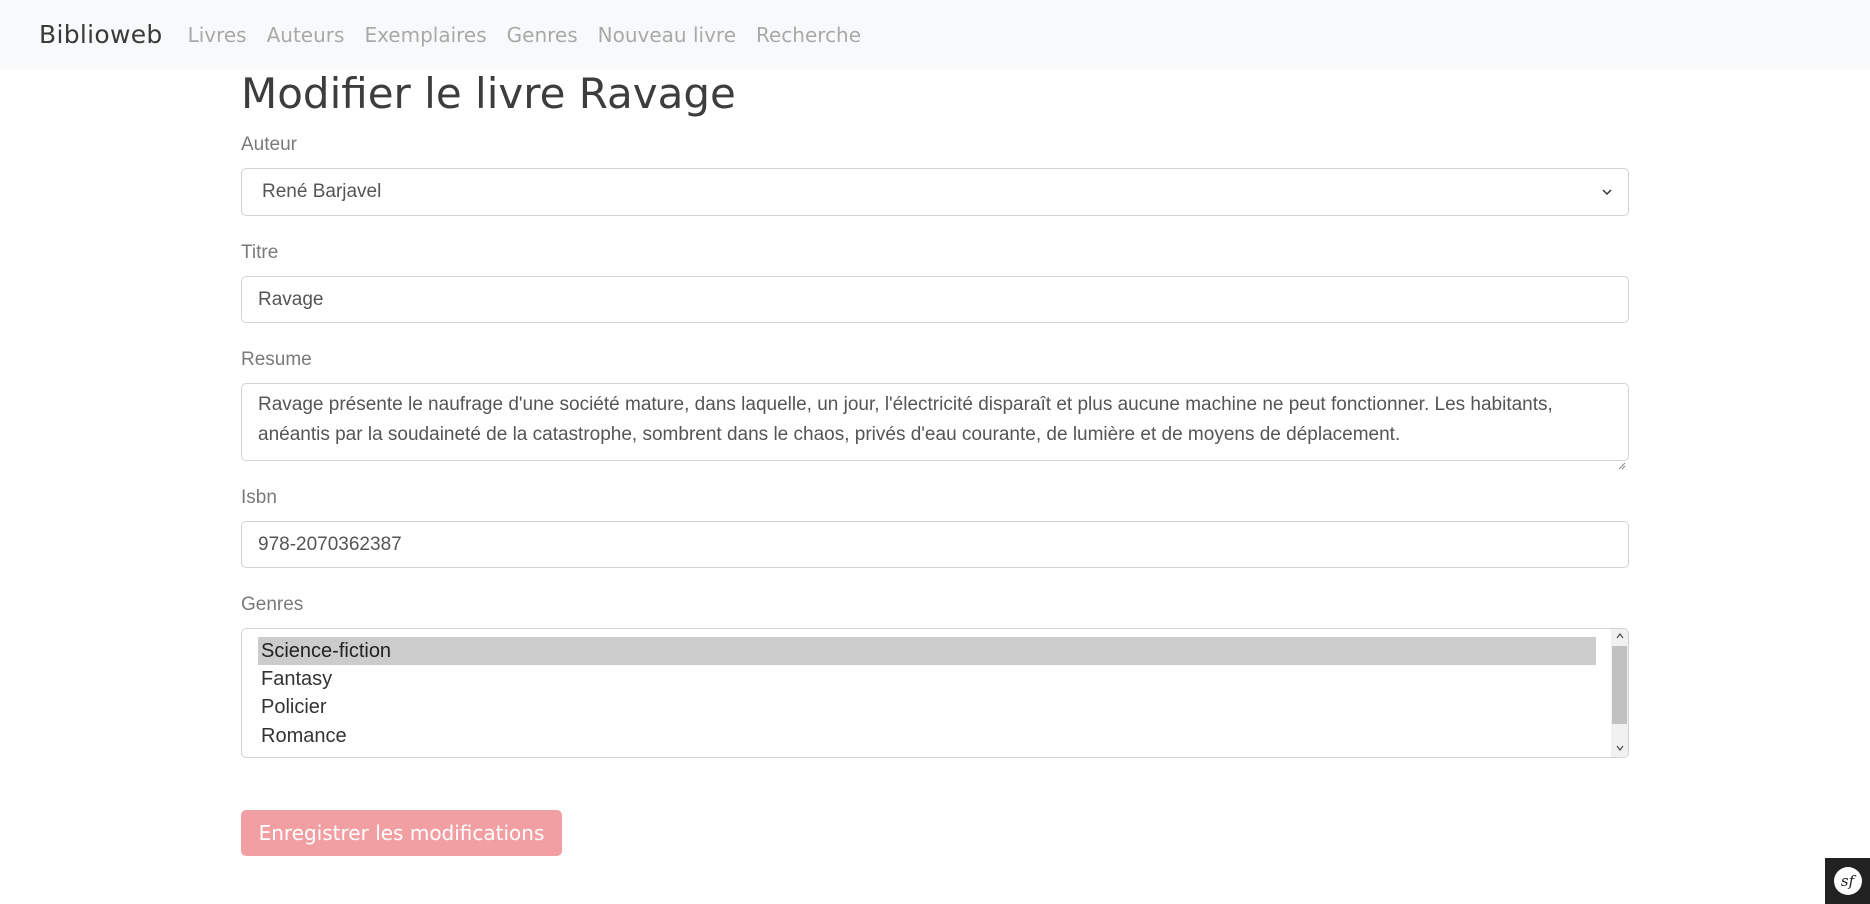 The image size is (1870, 904). What do you see at coordinates (272, 604) in the screenshot?
I see `genres-label: Genres` at bounding box center [272, 604].